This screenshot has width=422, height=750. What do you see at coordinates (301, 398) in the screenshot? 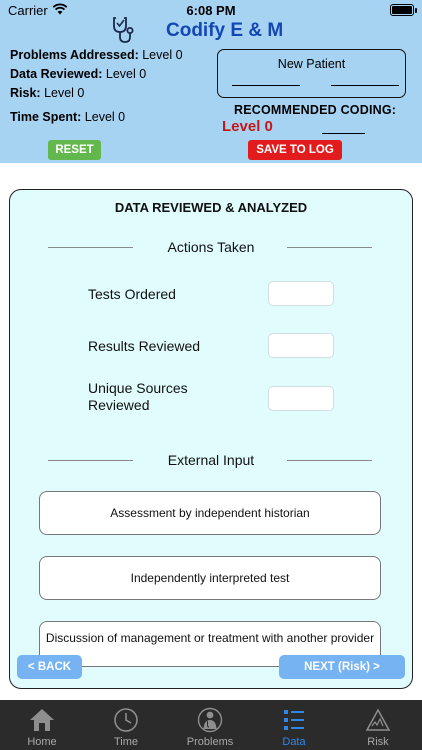
I see `unique-sources-input` at bounding box center [301, 398].